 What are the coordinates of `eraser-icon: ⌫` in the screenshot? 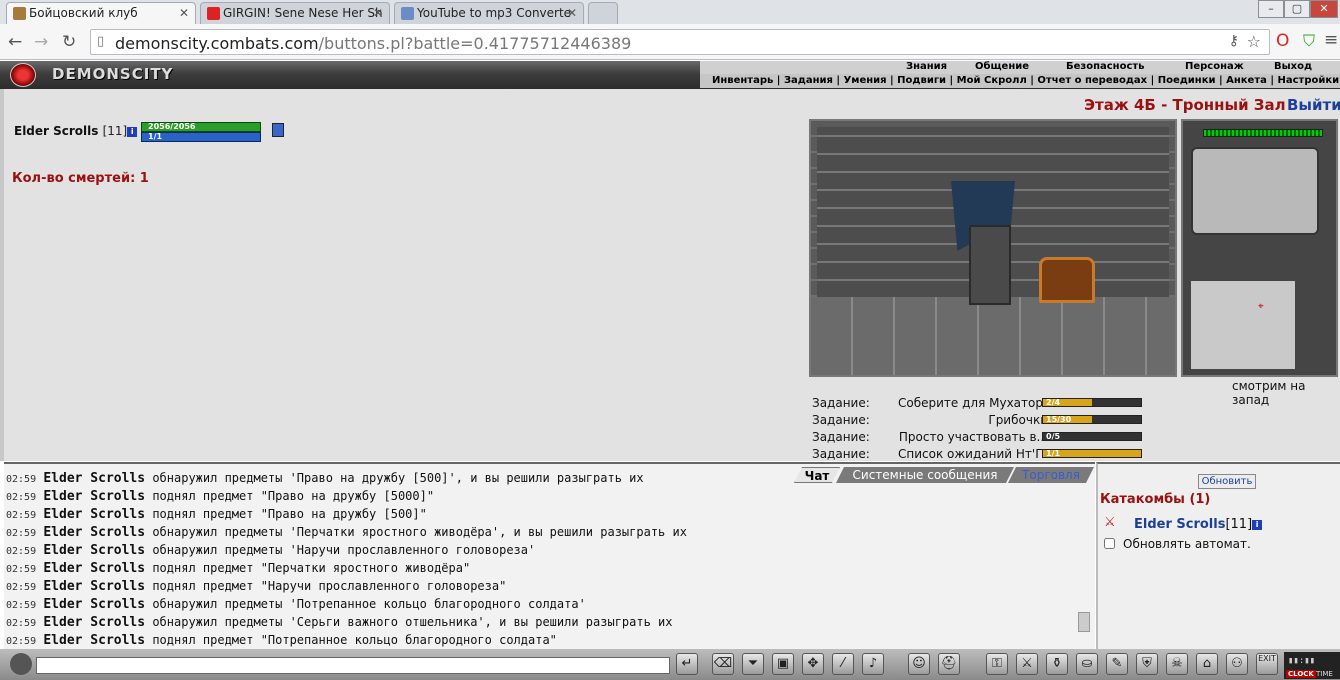 It's located at (723, 664).